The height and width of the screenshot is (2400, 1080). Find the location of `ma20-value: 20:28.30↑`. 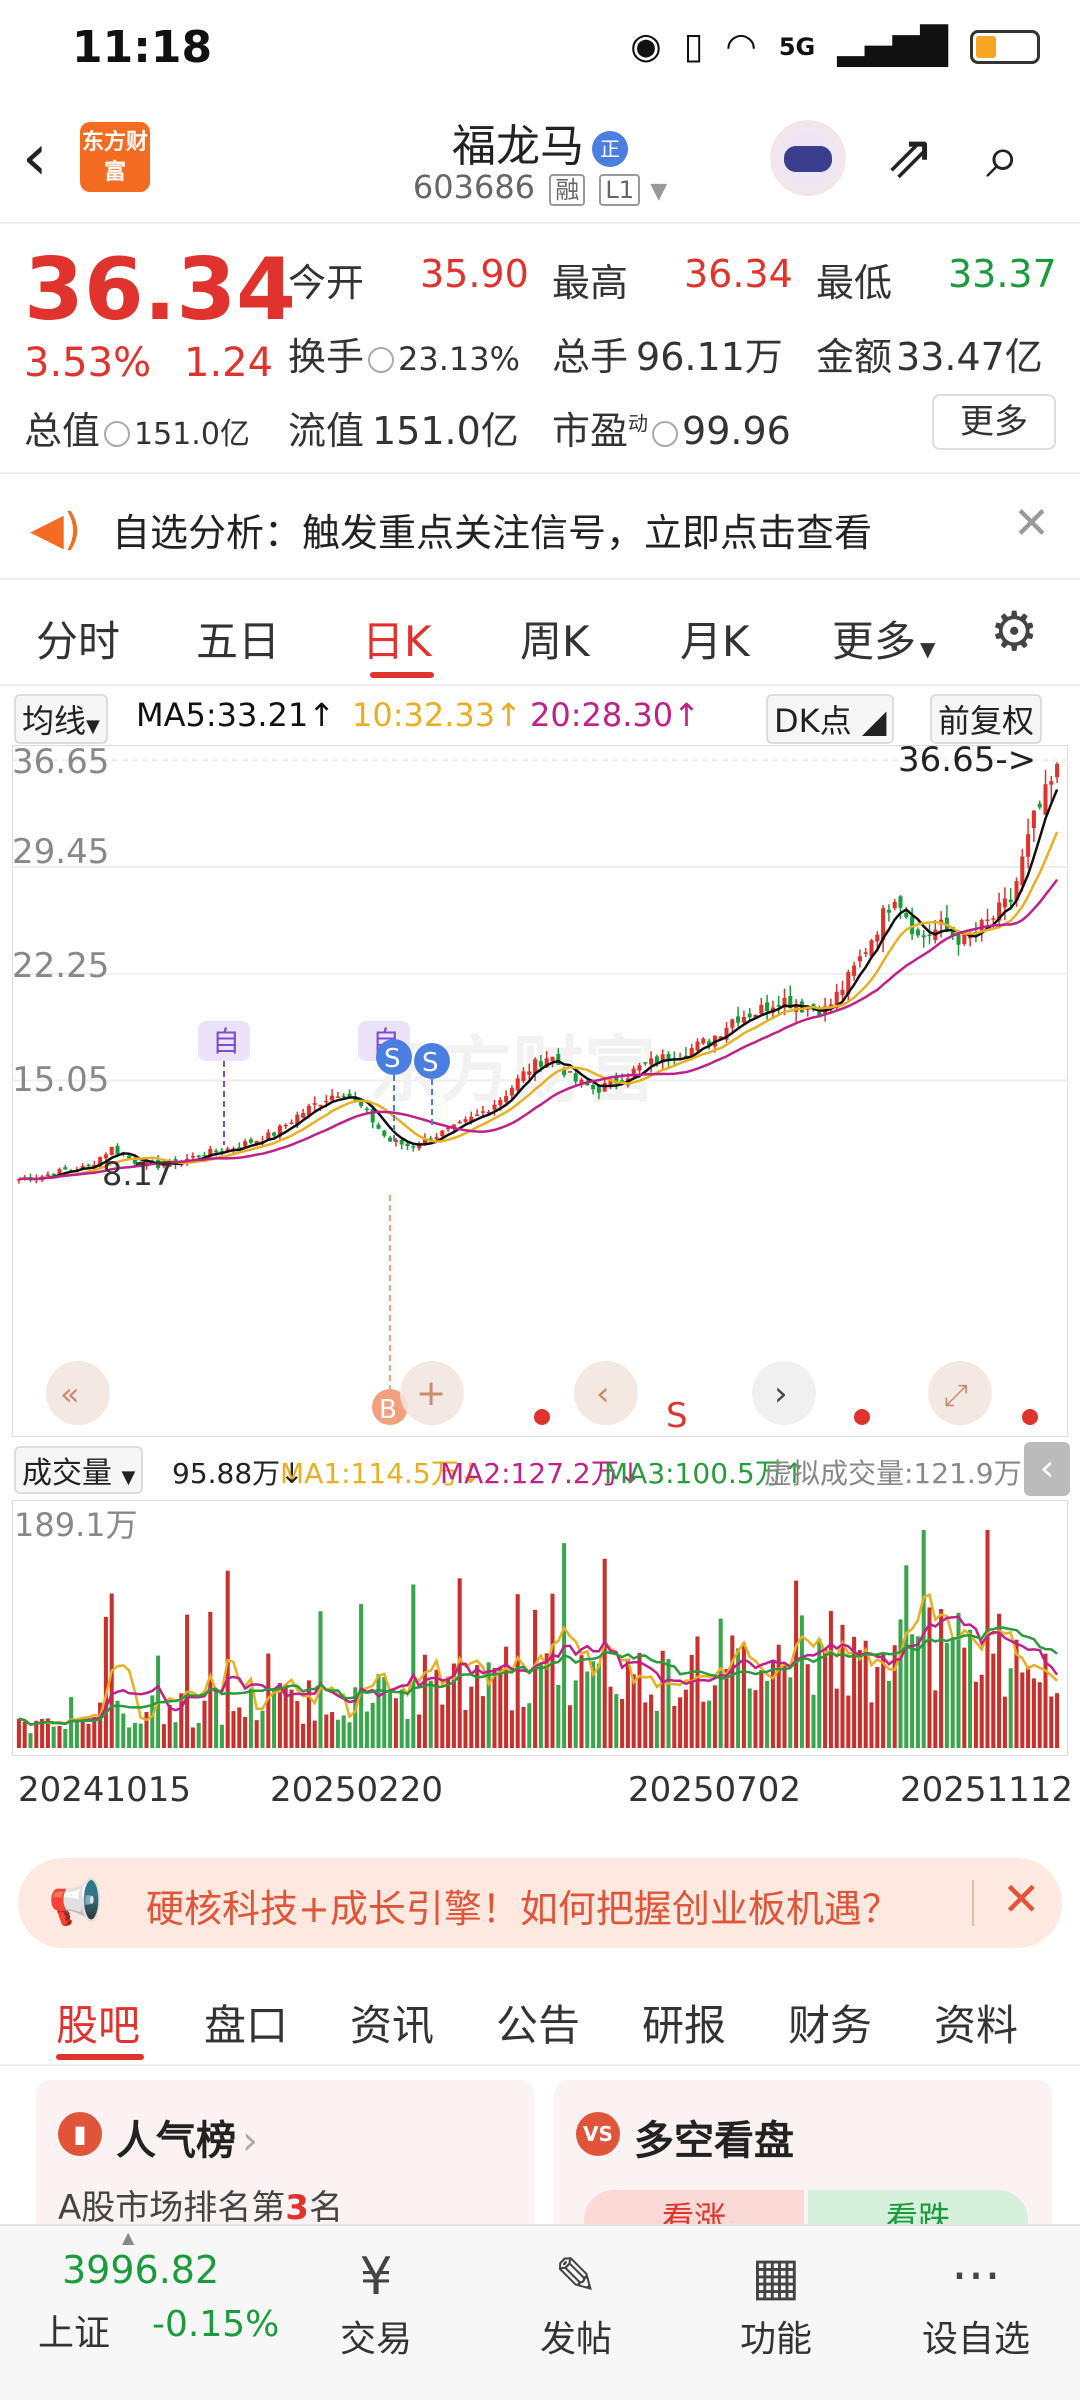

ma20-value: 20:28.30↑ is located at coordinates (615, 715).